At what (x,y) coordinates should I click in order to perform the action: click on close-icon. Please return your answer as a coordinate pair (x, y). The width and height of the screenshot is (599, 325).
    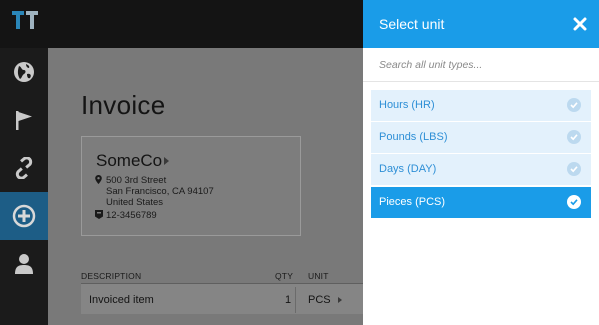
    Looking at the image, I should click on (580, 24).